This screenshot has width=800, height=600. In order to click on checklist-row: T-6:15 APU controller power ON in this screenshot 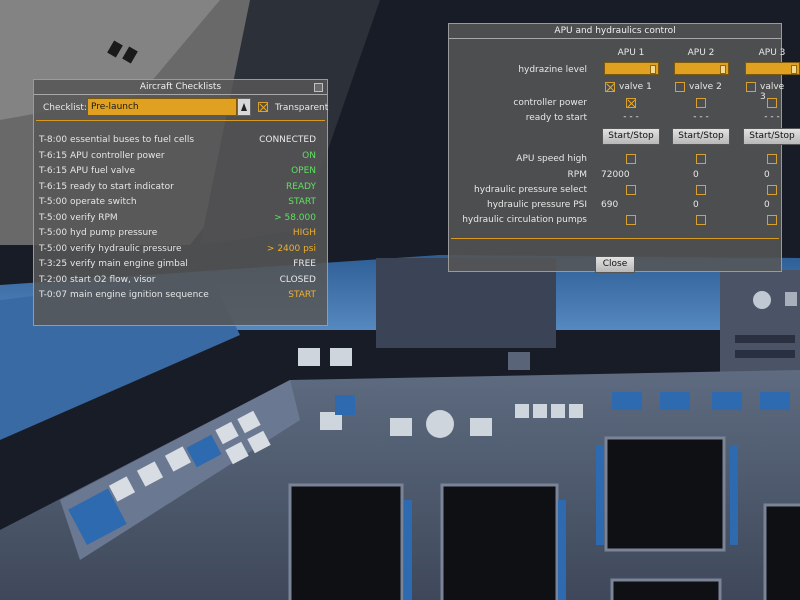, I will do `click(180, 157)`.